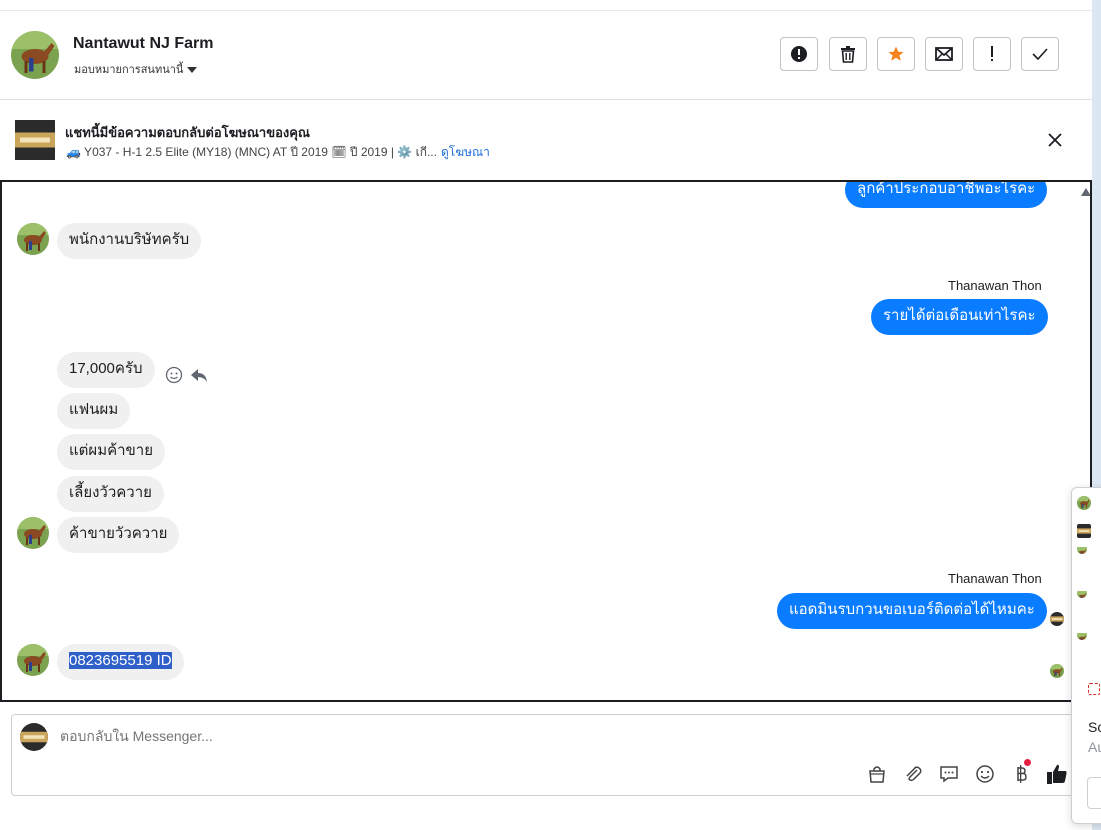 The width and height of the screenshot is (1101, 830). I want to click on payment-button, so click(1021, 772).